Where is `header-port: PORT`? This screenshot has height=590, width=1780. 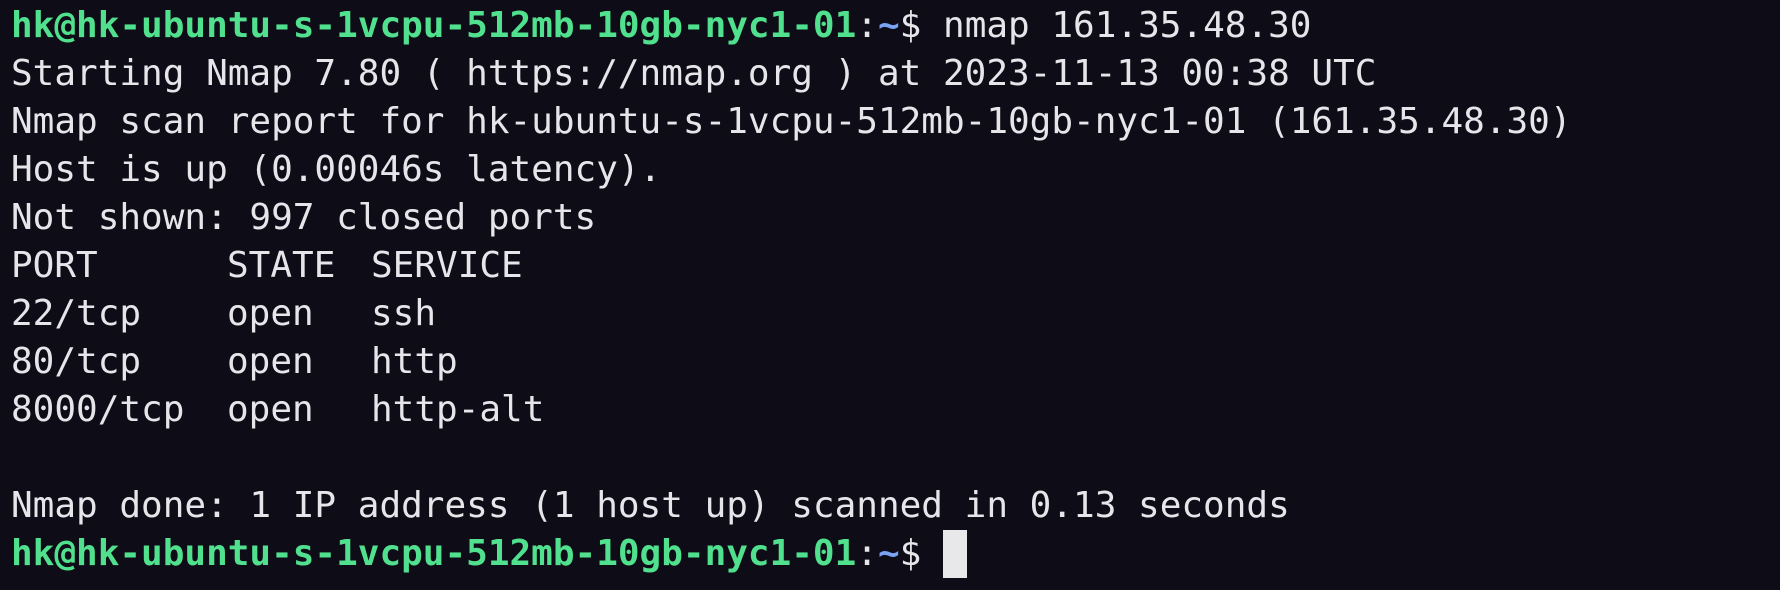
header-port: PORT is located at coordinates (54, 265).